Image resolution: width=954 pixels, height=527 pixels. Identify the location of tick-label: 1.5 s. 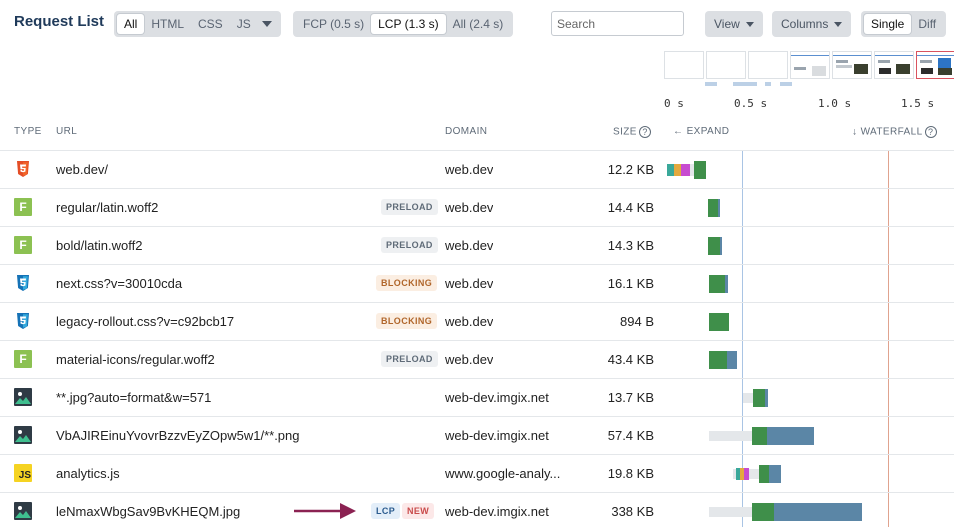
(918, 103).